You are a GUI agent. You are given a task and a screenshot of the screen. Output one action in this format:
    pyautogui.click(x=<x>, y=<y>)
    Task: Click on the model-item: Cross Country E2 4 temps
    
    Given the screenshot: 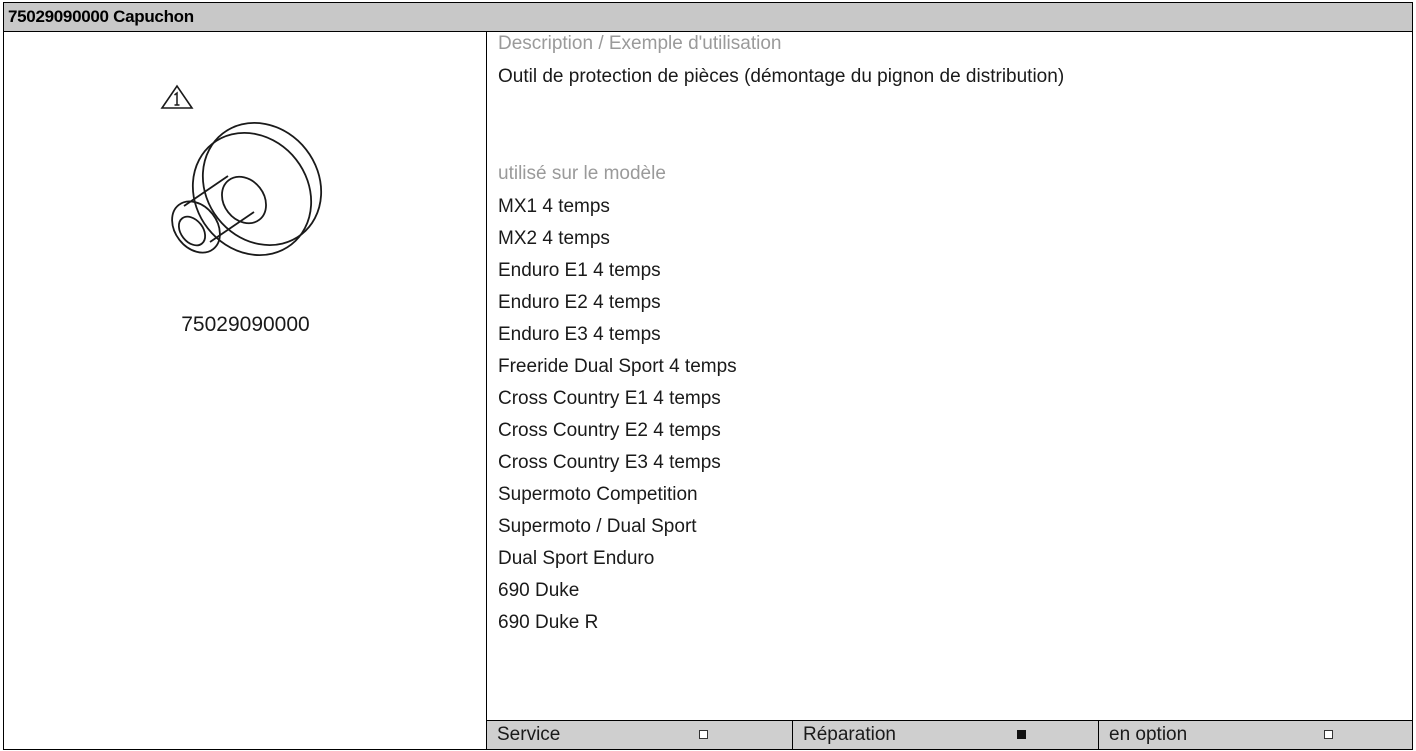 What is the action you would take?
    pyautogui.click(x=609, y=430)
    